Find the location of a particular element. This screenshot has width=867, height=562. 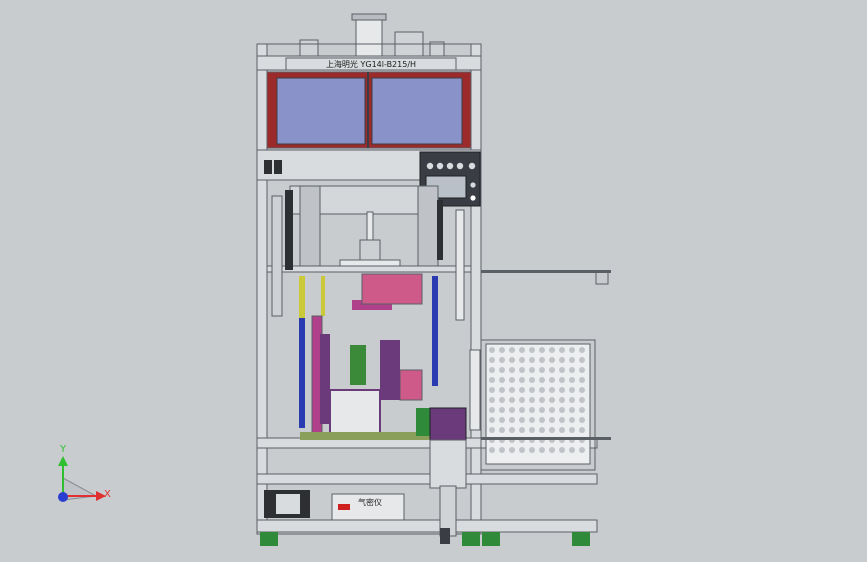

top-cylinder is located at coordinates (369, 37).